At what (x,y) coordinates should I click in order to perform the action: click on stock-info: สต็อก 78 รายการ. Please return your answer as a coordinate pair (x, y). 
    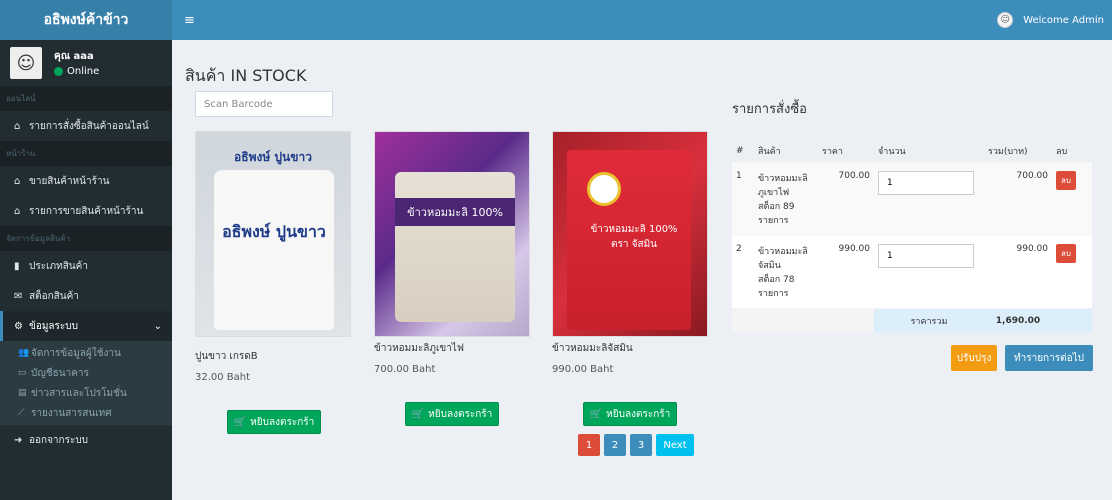
    Looking at the image, I should click on (776, 287).